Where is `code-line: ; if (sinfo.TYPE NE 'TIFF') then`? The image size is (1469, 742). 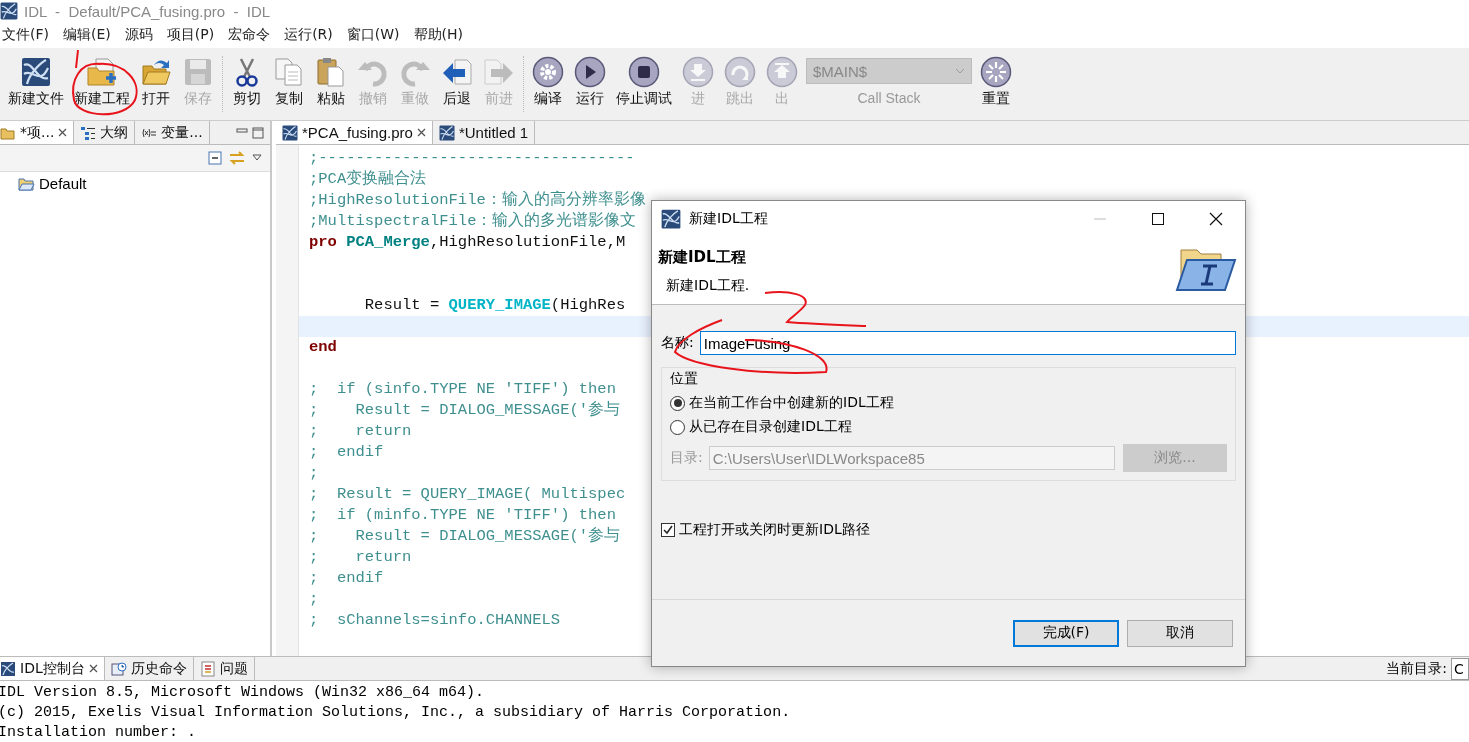
code-line: ; if (sinfo.TYPE NE 'TIFF') then is located at coordinates (462, 389).